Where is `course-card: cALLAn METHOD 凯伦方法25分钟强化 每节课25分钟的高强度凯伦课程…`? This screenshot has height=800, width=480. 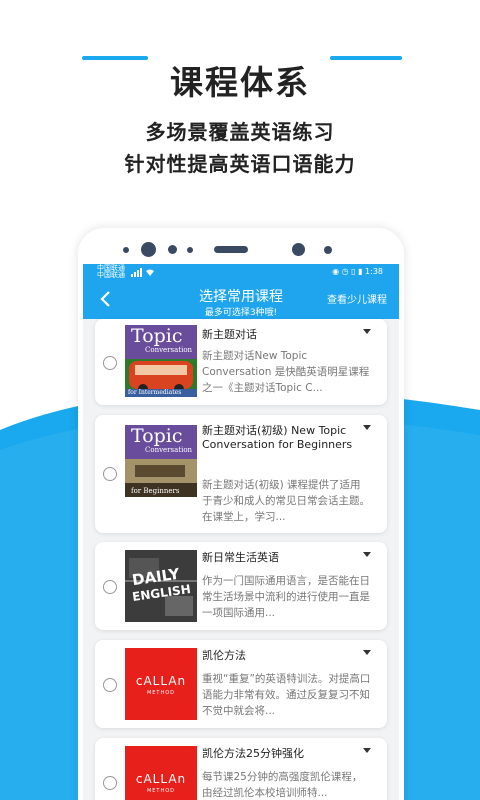 course-card: cALLAn METHOD 凯伦方法25分钟强化 每节课25分钟的高强度凯伦课程… is located at coordinates (241, 769).